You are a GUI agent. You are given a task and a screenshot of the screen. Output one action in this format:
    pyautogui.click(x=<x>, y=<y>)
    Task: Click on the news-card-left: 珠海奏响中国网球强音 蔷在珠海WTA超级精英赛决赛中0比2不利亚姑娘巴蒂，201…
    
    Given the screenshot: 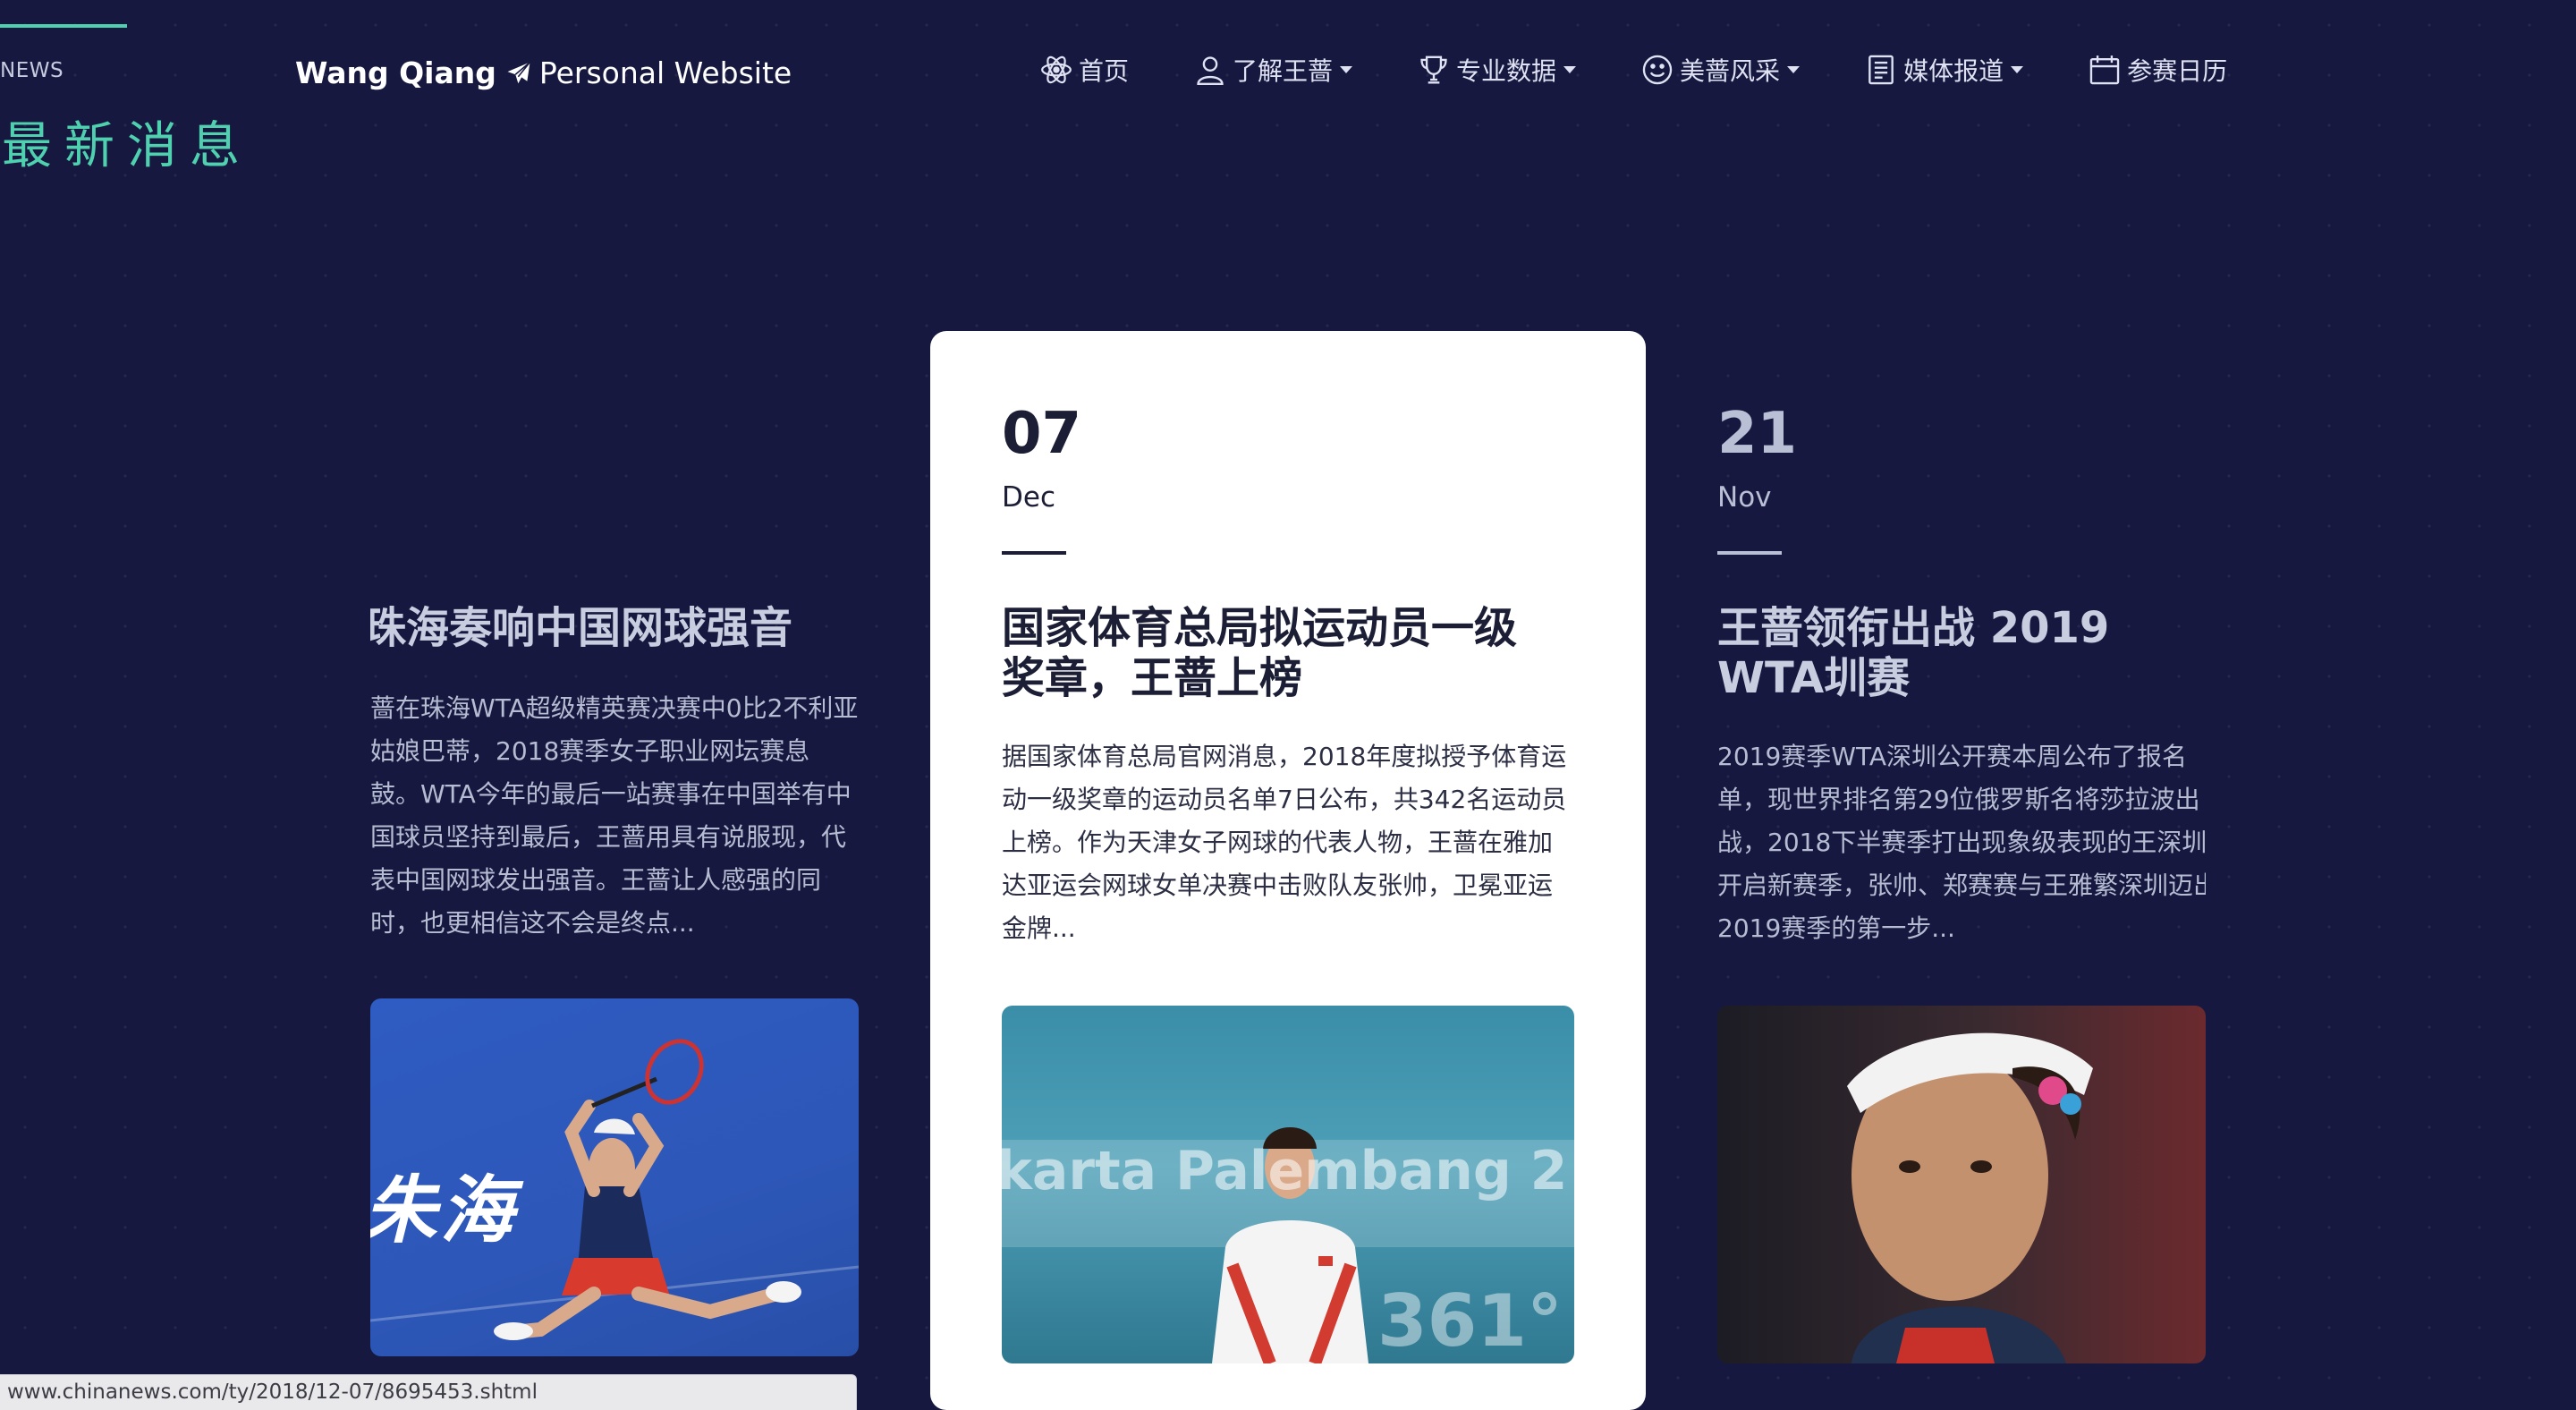 What is the action you would take?
    pyautogui.click(x=614, y=871)
    